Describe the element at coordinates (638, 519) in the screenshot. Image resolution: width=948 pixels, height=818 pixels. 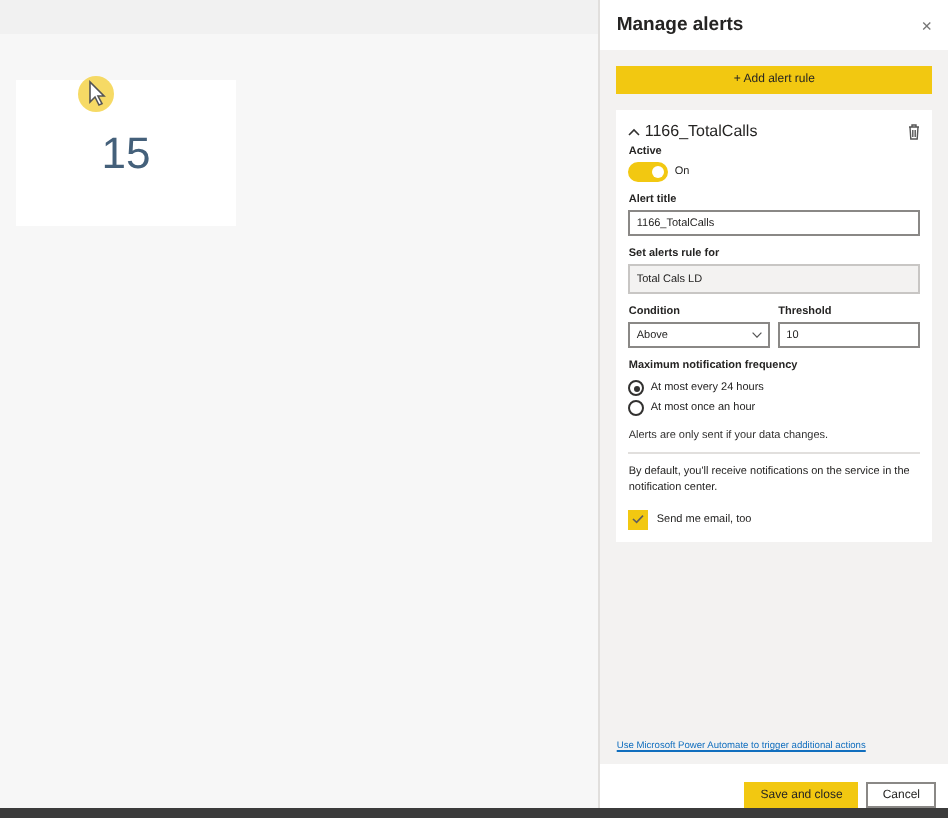
I see `email-checkbox` at that location.